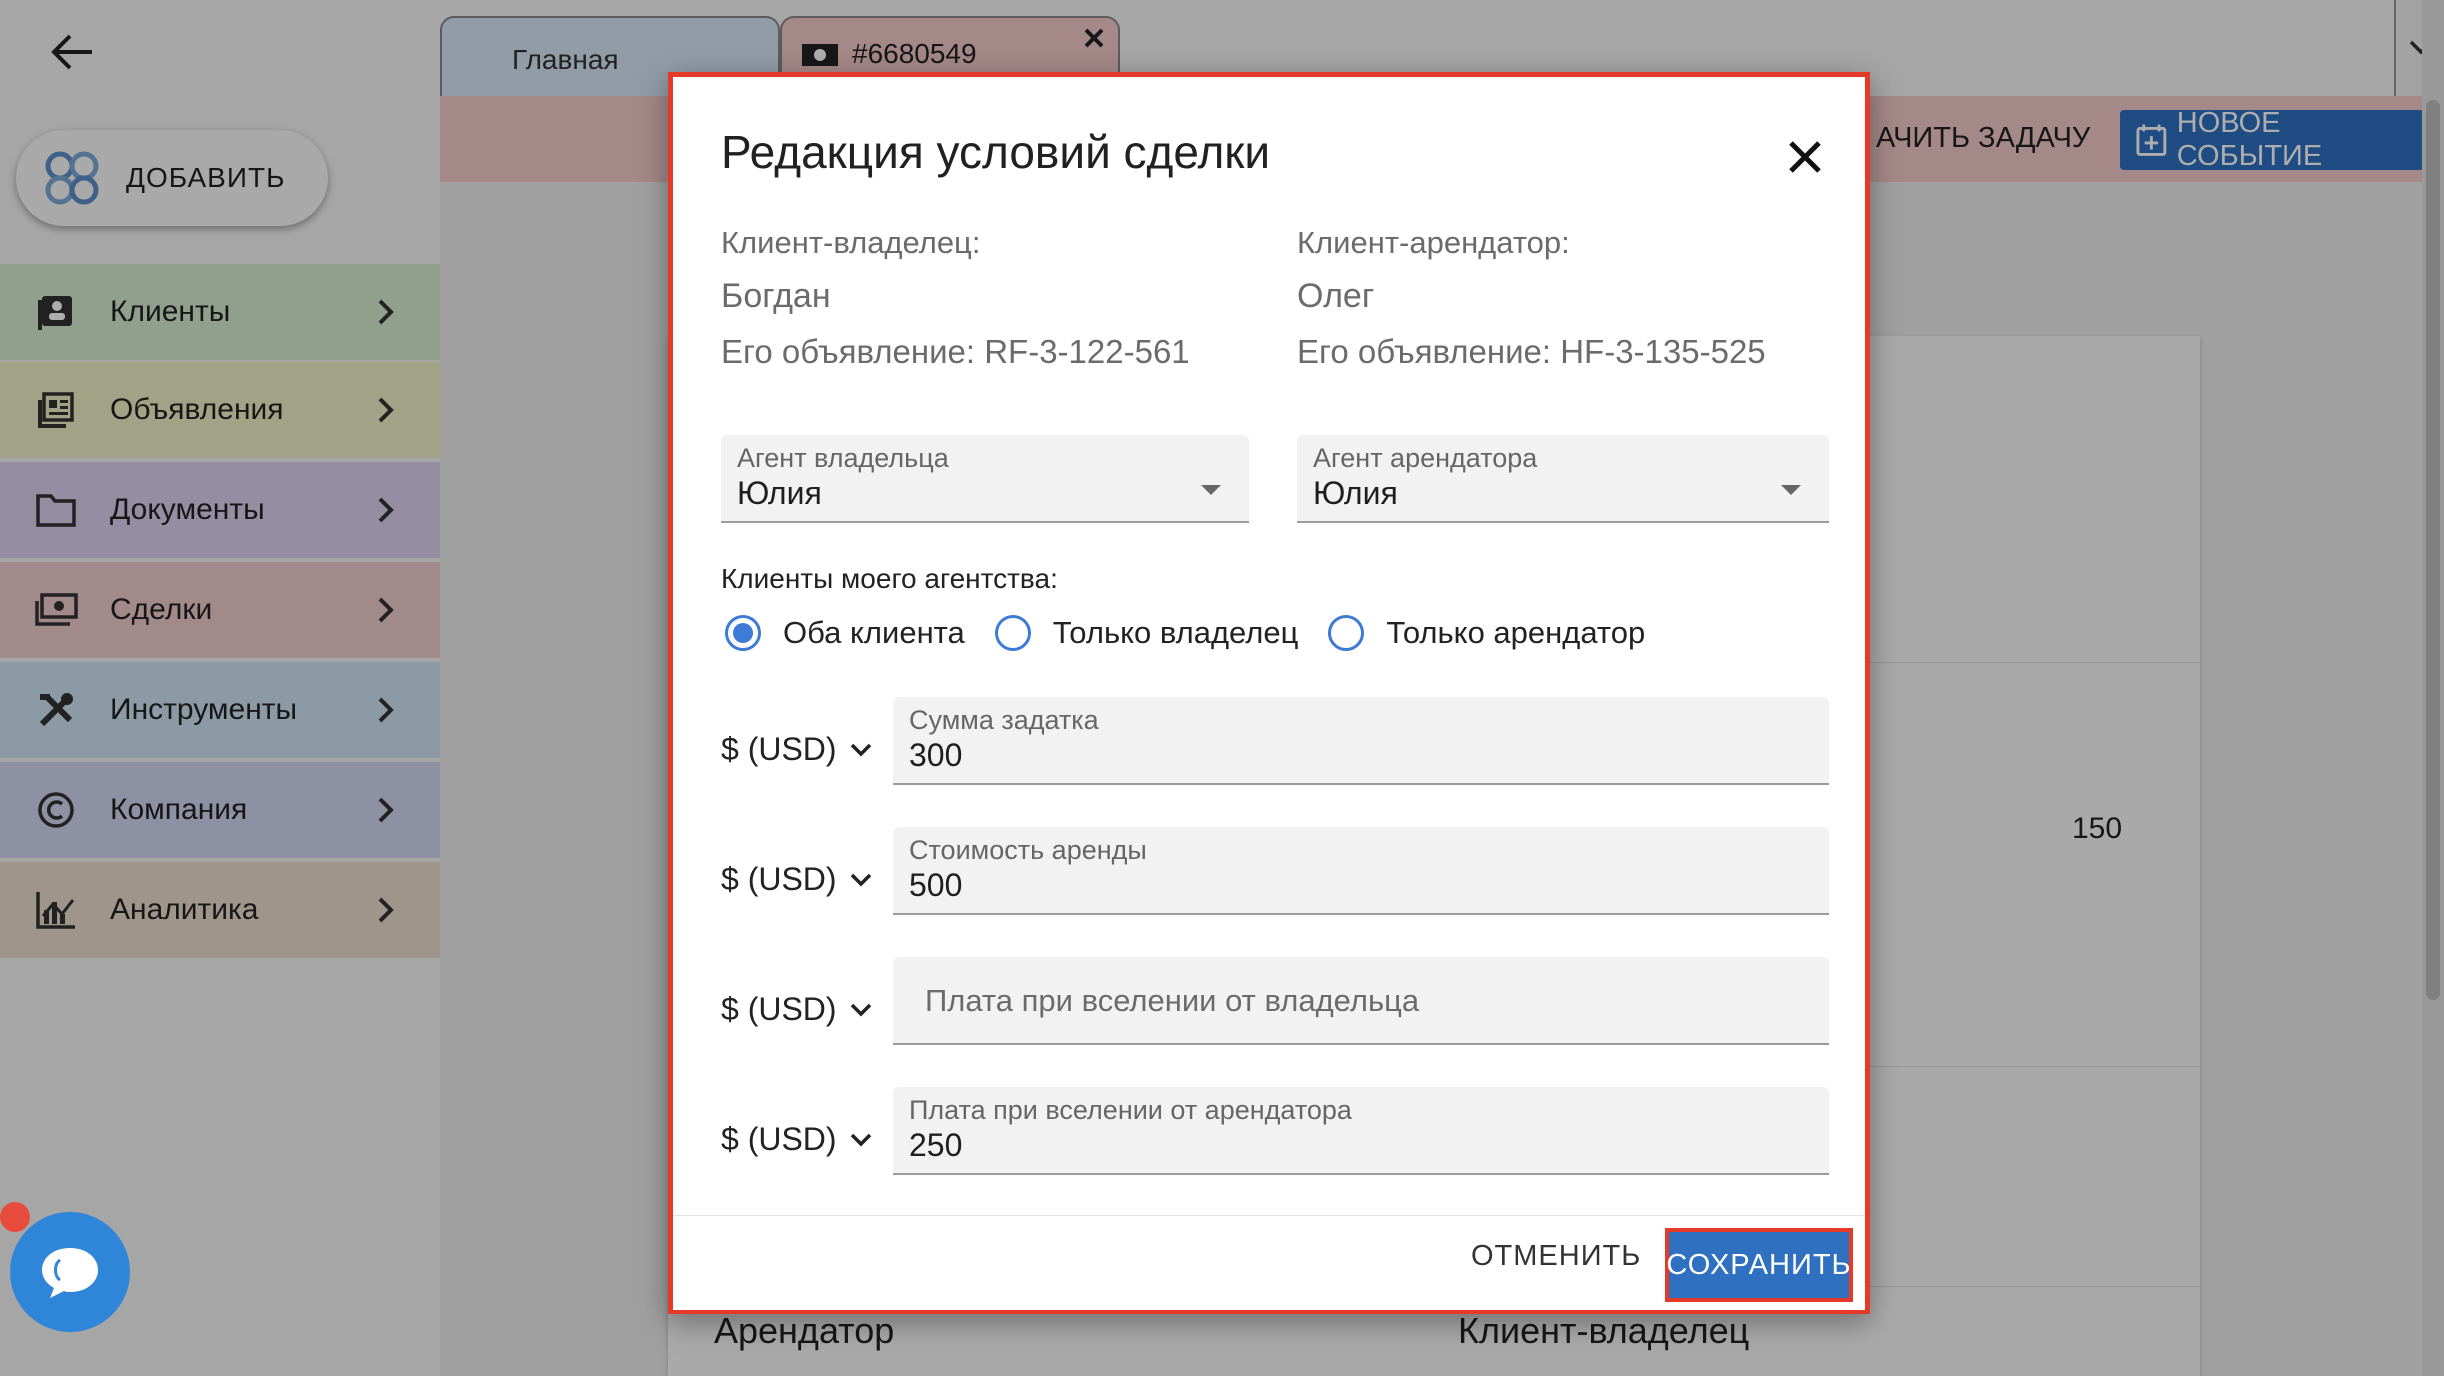 The height and width of the screenshot is (1376, 2444). I want to click on chat-button, so click(70, 1272).